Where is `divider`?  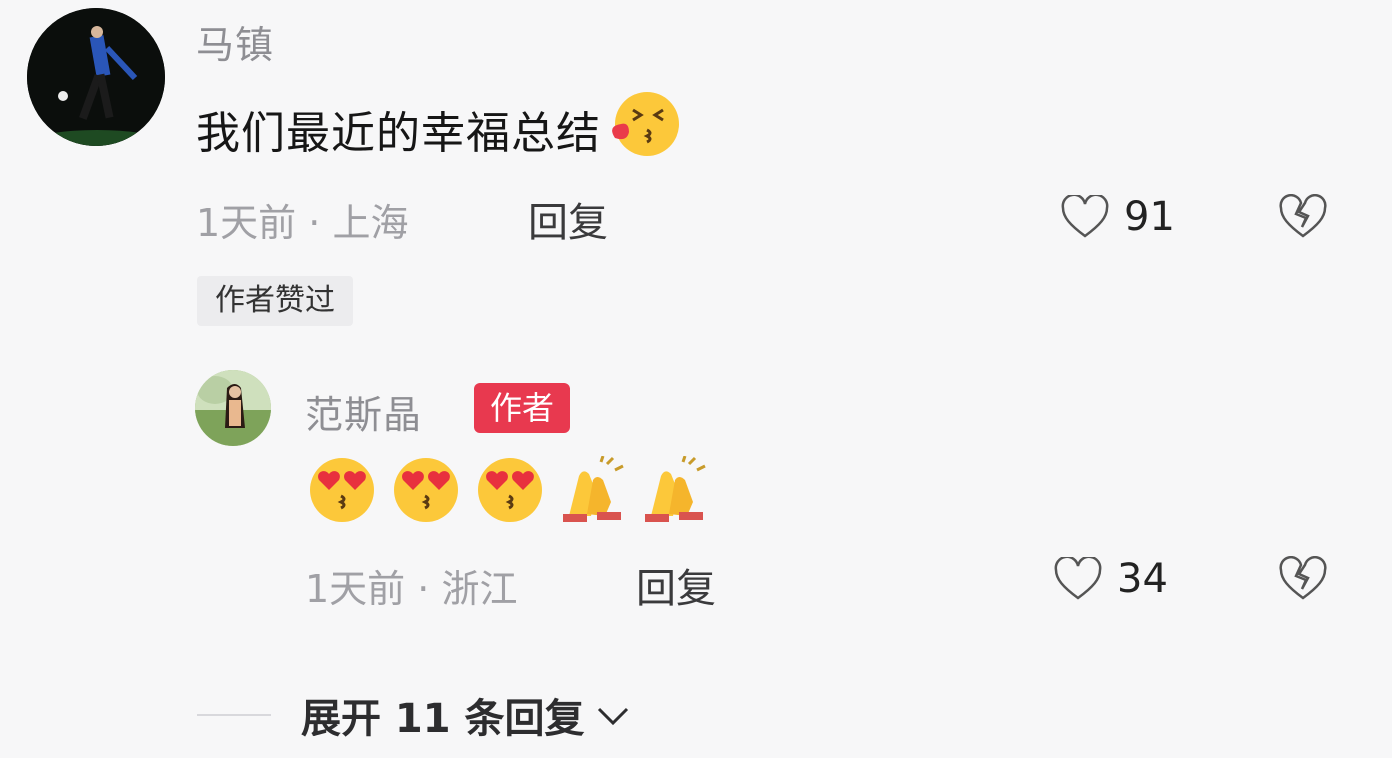
divider is located at coordinates (234, 715).